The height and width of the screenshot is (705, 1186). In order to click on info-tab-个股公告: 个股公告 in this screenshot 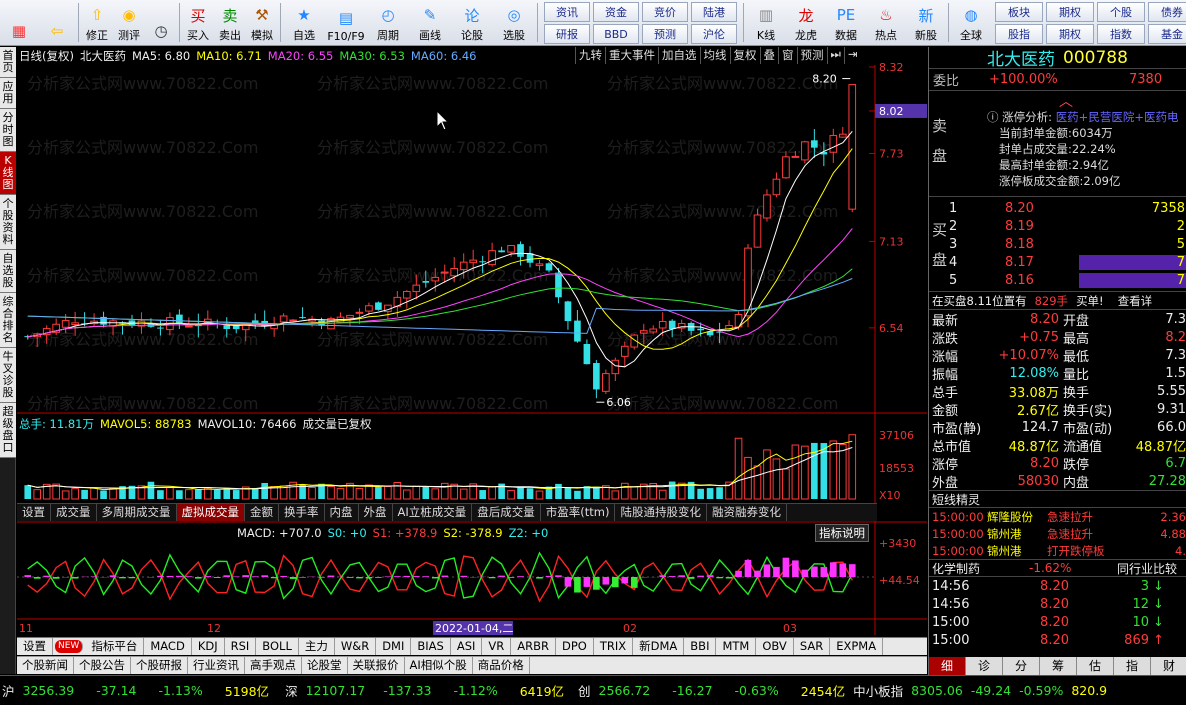, I will do `click(102, 665)`.